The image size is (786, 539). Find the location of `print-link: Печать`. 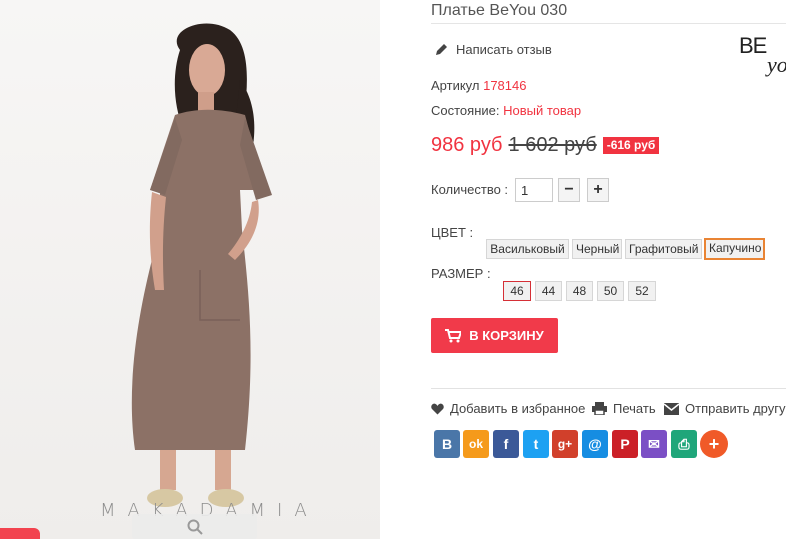

print-link: Печать is located at coordinates (624, 408).